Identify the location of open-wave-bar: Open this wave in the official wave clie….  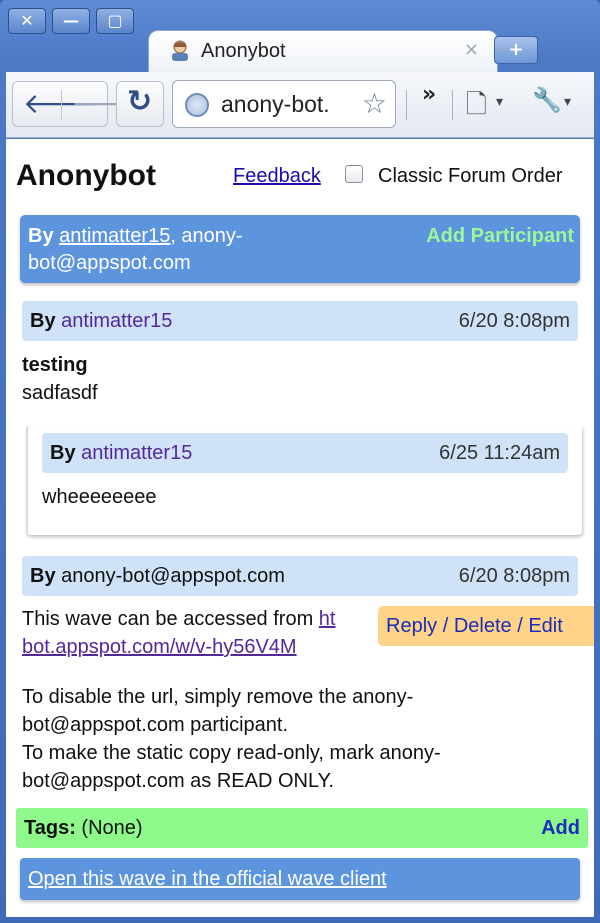
(300, 879).